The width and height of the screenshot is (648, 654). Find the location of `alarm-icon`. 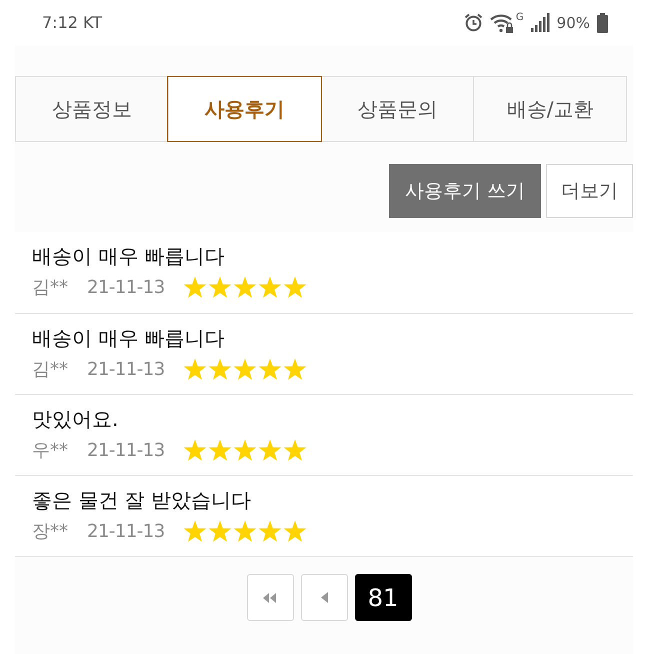

alarm-icon is located at coordinates (473, 22).